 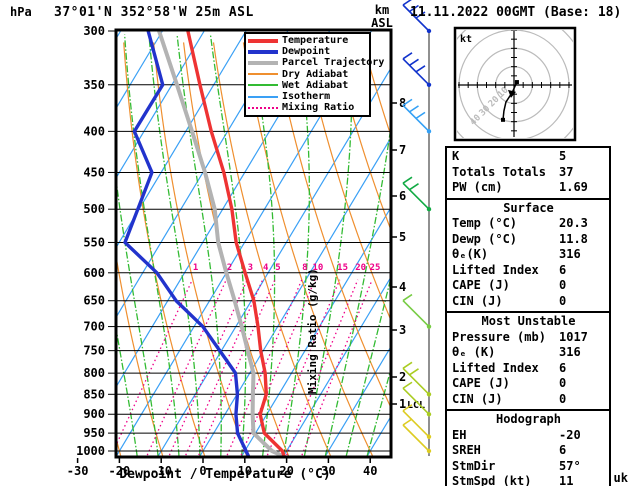 What do you see at coordinates (263, 51) in the screenshot?
I see `legend-swatch-dewpoint` at bounding box center [263, 51].